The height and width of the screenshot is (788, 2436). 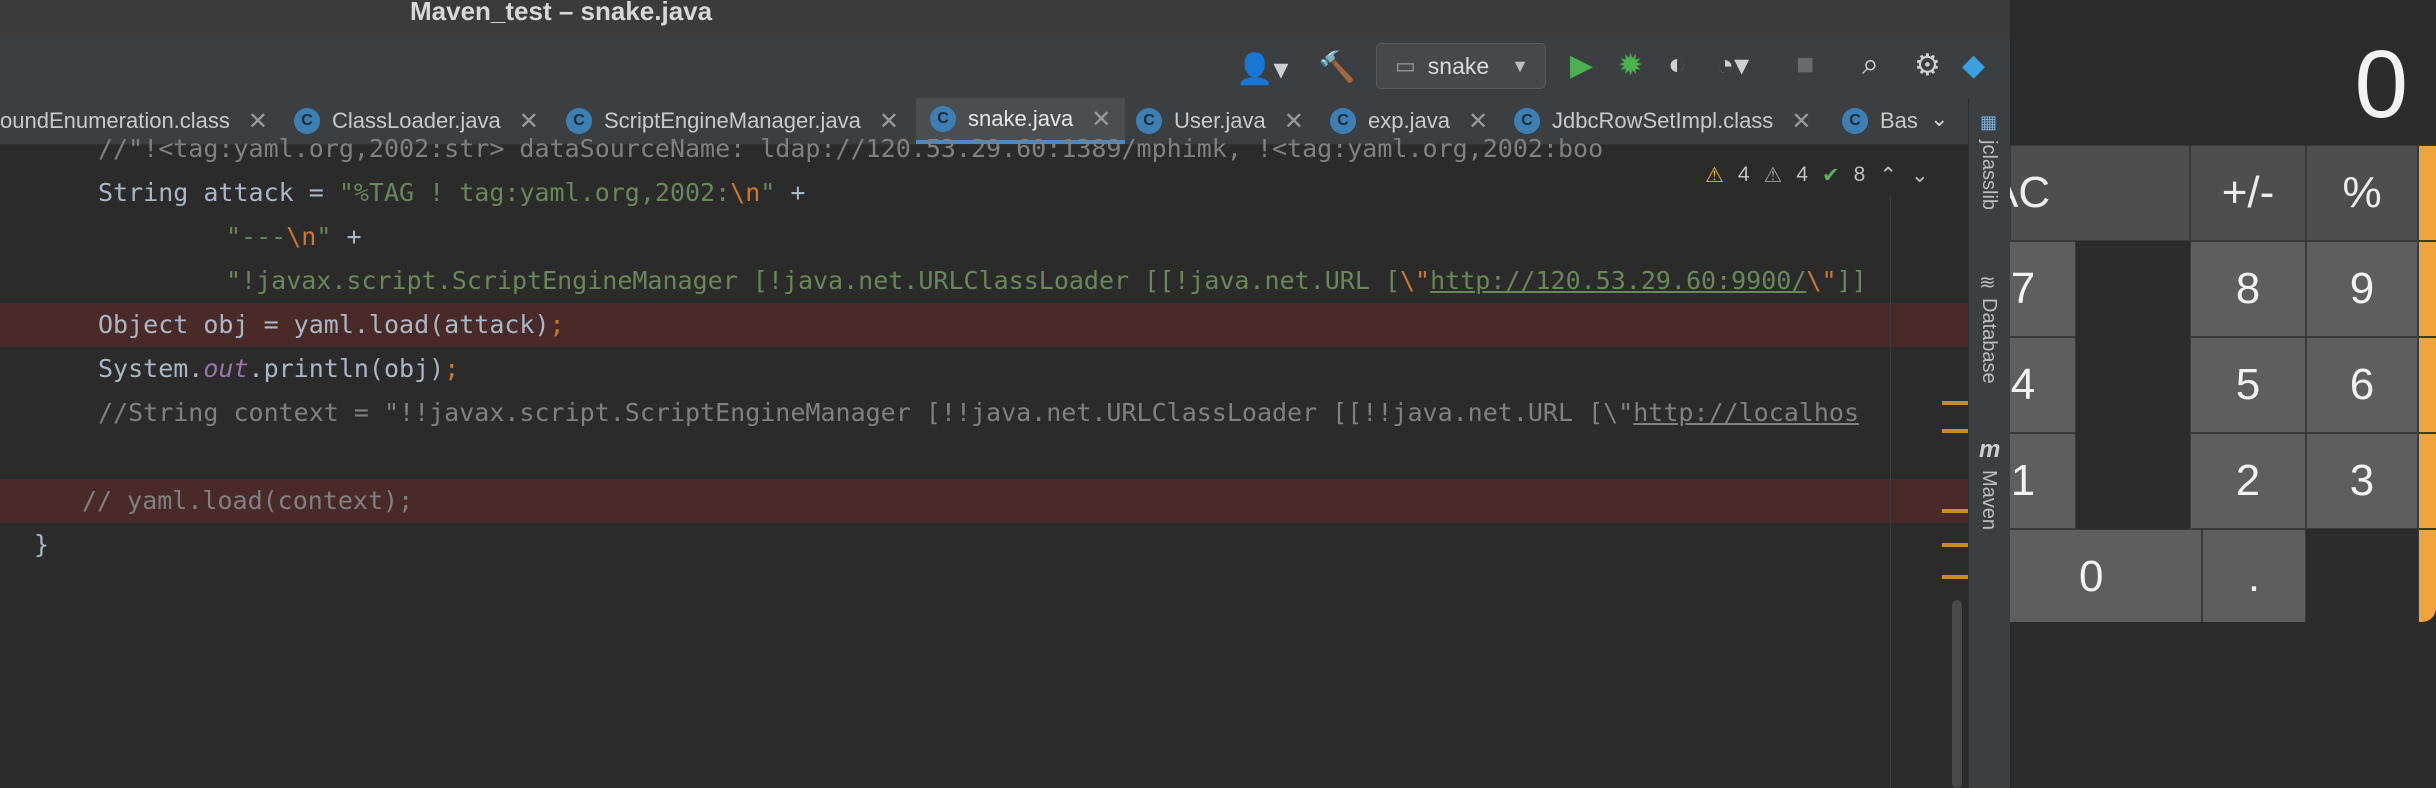 I want to click on jclasslib-icon: ▦, so click(x=1989, y=122).